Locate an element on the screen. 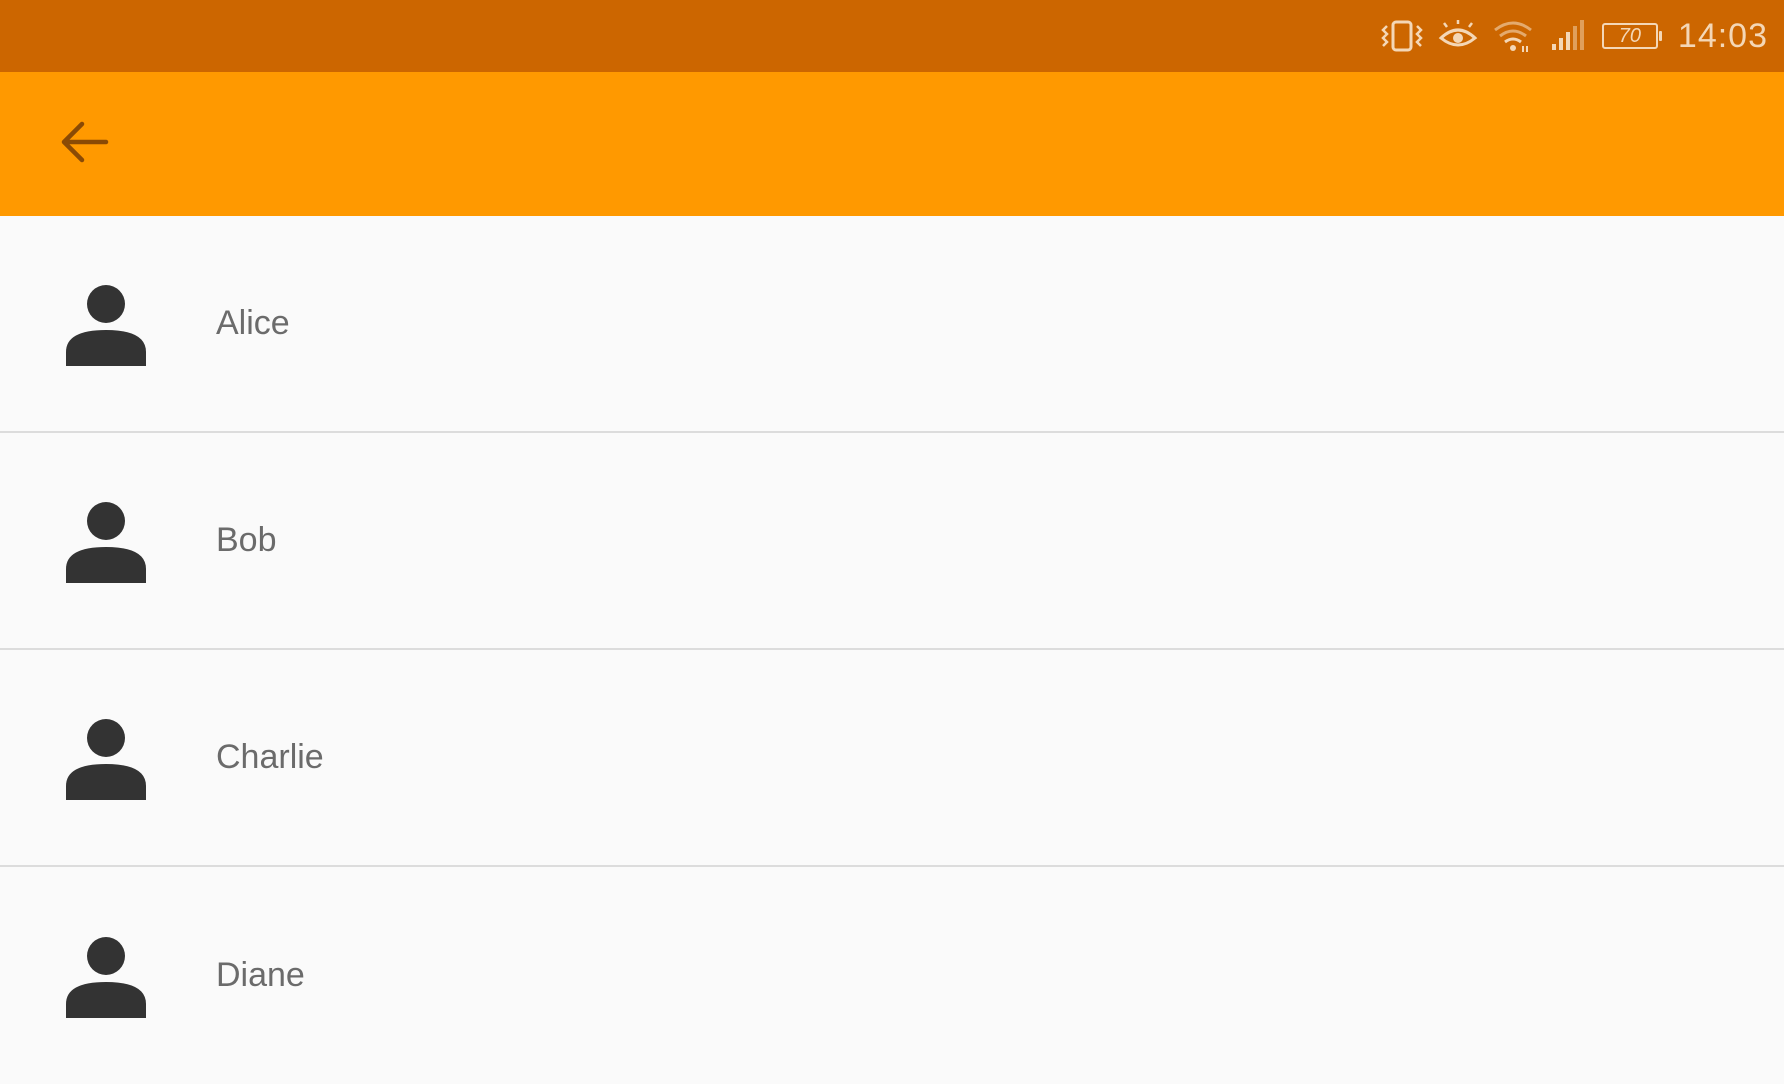 The image size is (1784, 1084). vibrate-icon is located at coordinates (1402, 36).